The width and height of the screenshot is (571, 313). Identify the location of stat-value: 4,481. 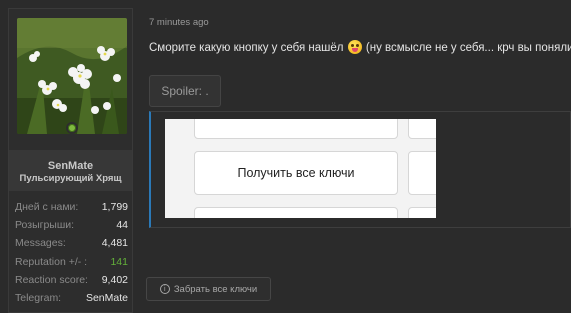
(114, 243).